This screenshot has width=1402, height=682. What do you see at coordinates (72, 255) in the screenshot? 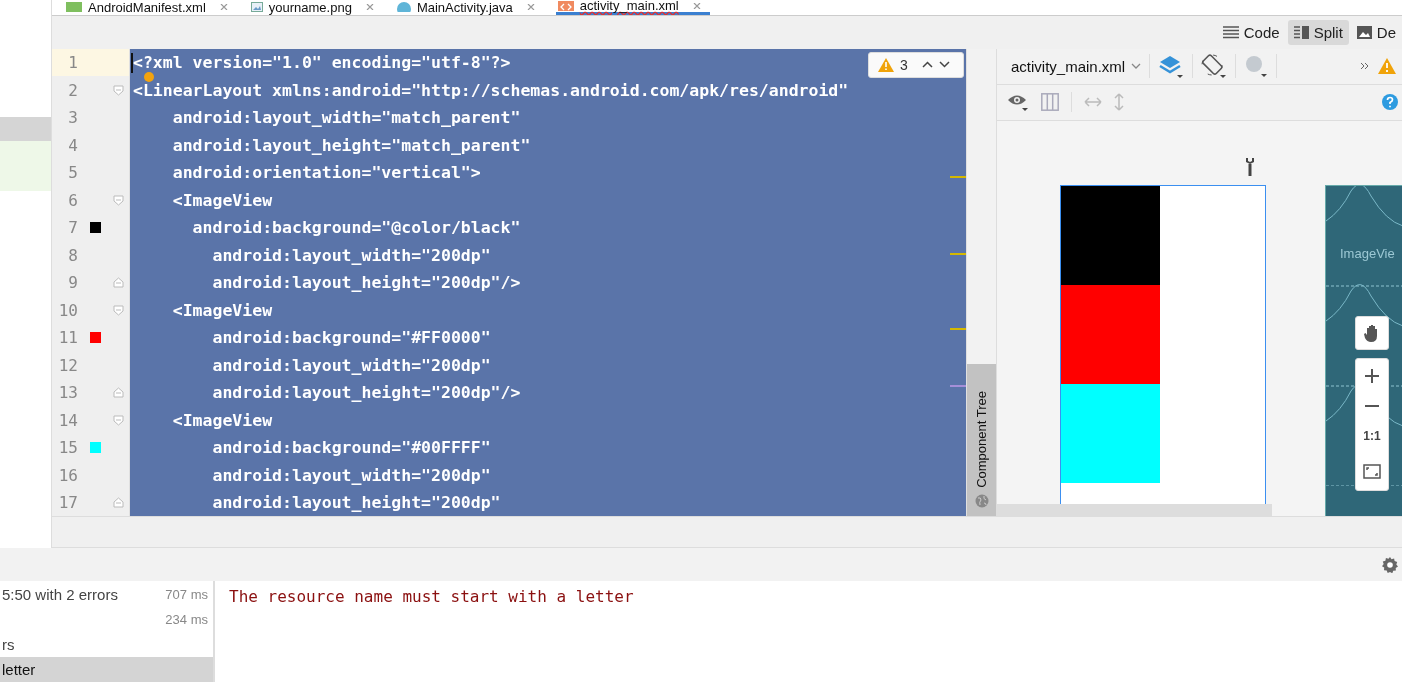
I see `line-number: 8` at bounding box center [72, 255].